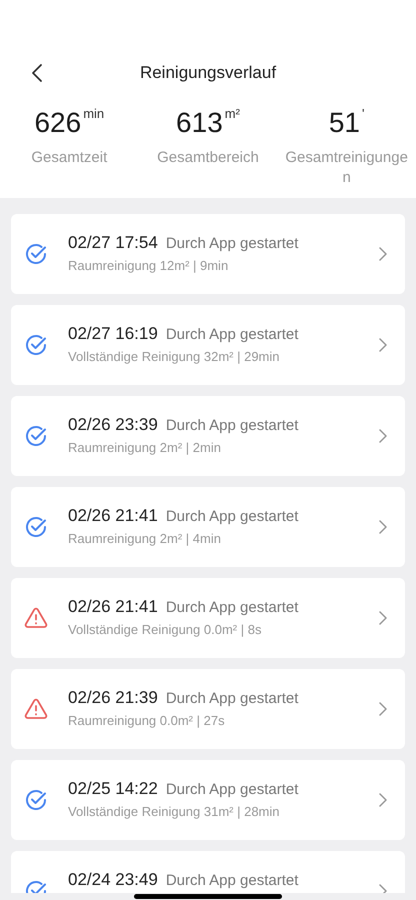 This screenshot has height=900, width=416. I want to click on record-time: 02/26 21:39, so click(113, 698).